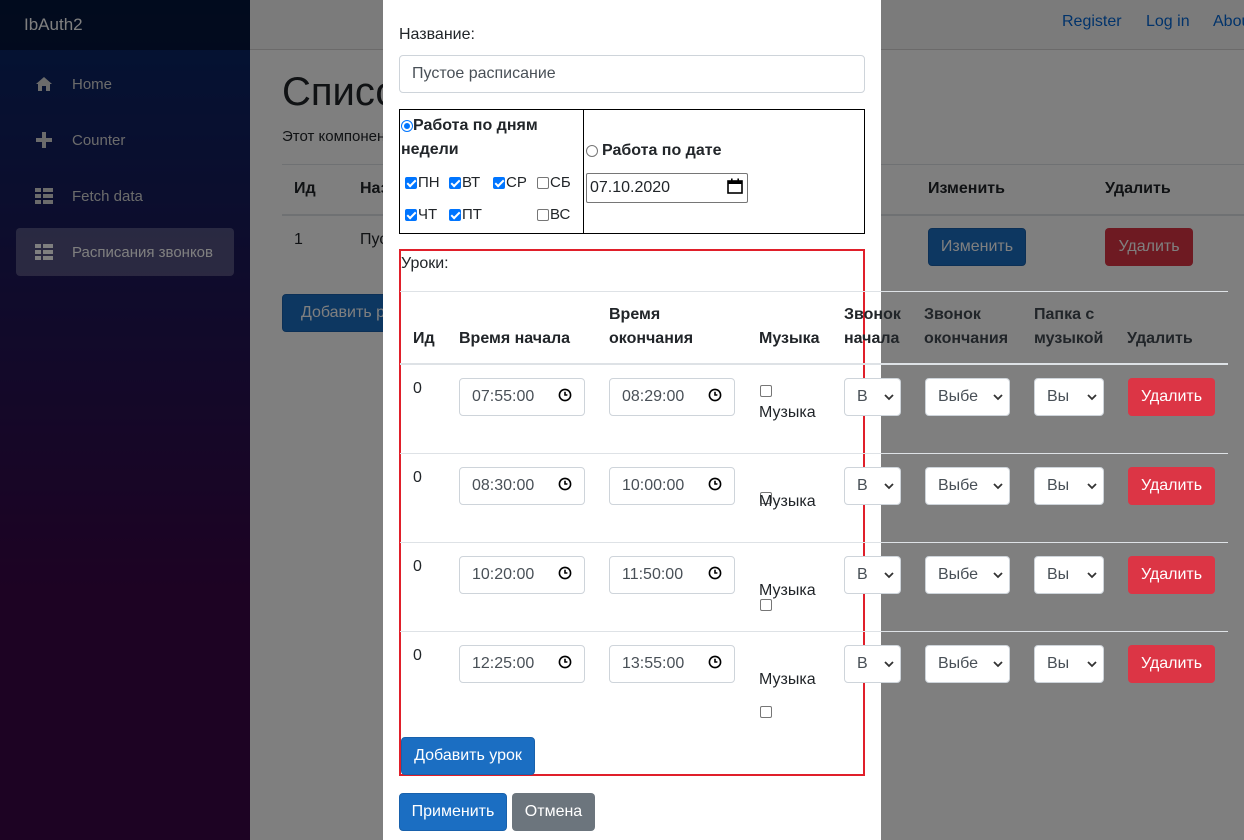  Describe the element at coordinates (958, 396) in the screenshot. I see `select-value: Выбе` at that location.